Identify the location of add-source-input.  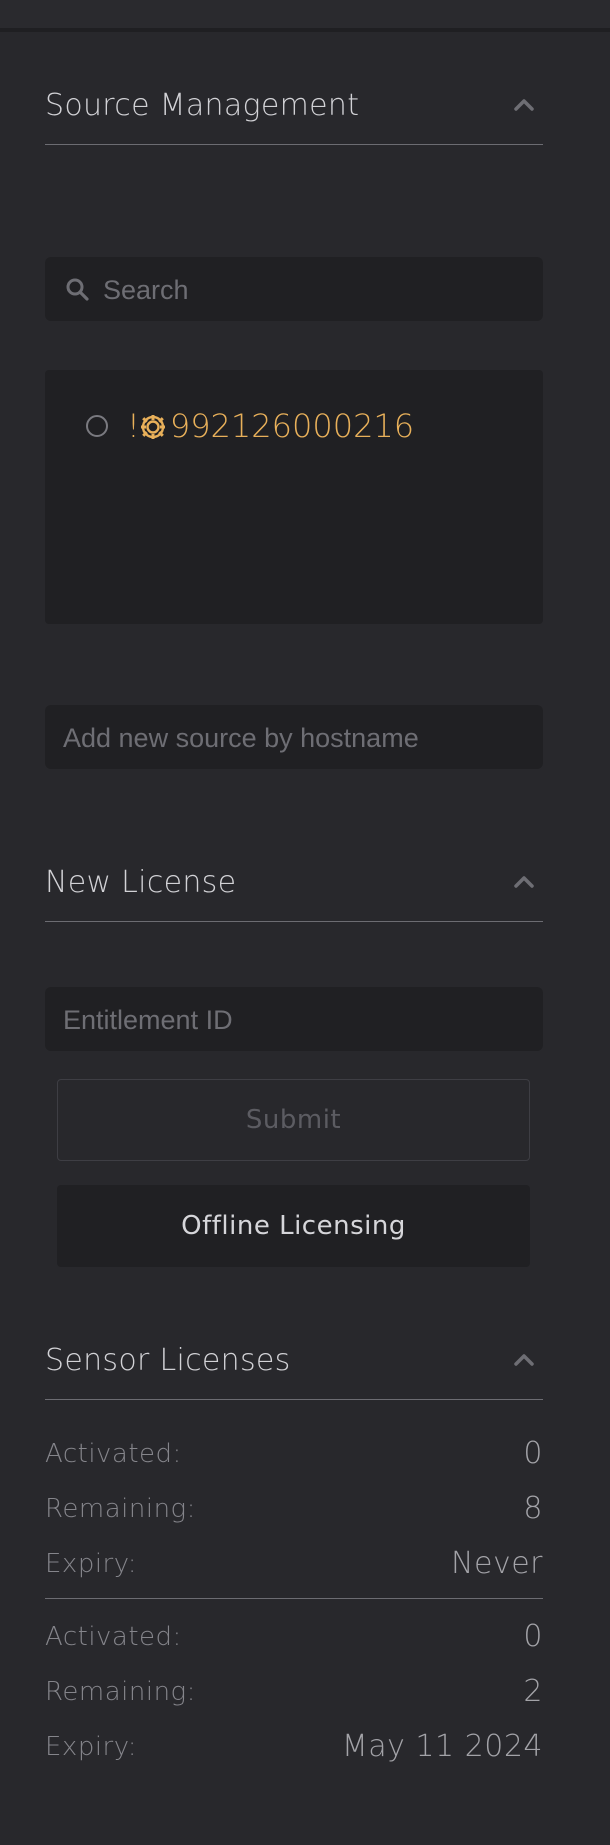
(298, 738).